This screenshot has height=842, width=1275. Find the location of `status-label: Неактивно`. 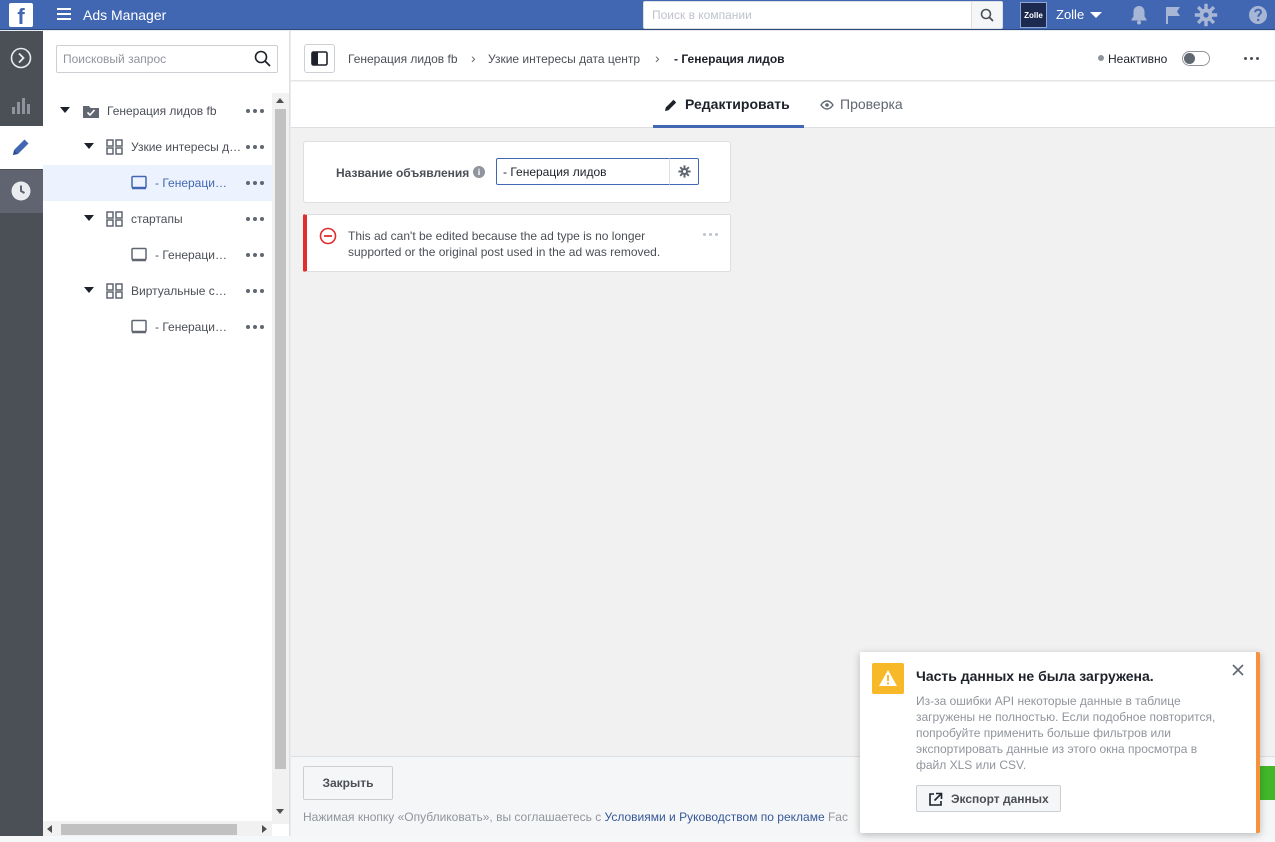

status-label: Неактивно is located at coordinates (1138, 59).